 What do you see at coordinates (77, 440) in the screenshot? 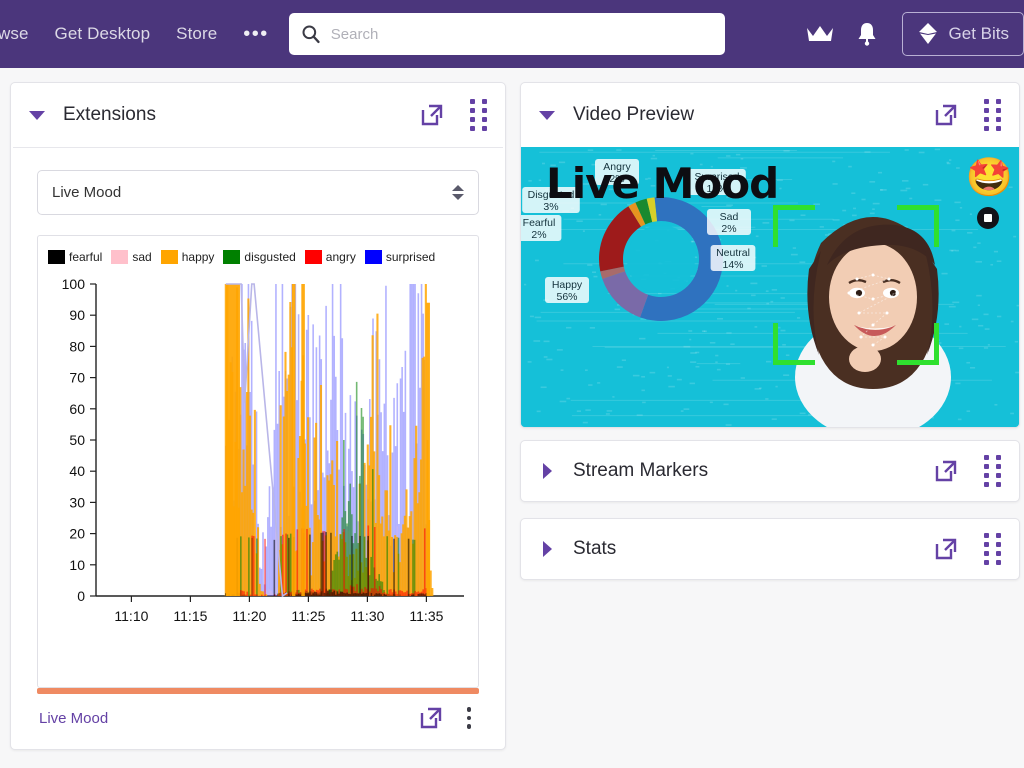
I see `svg-text: 50` at bounding box center [77, 440].